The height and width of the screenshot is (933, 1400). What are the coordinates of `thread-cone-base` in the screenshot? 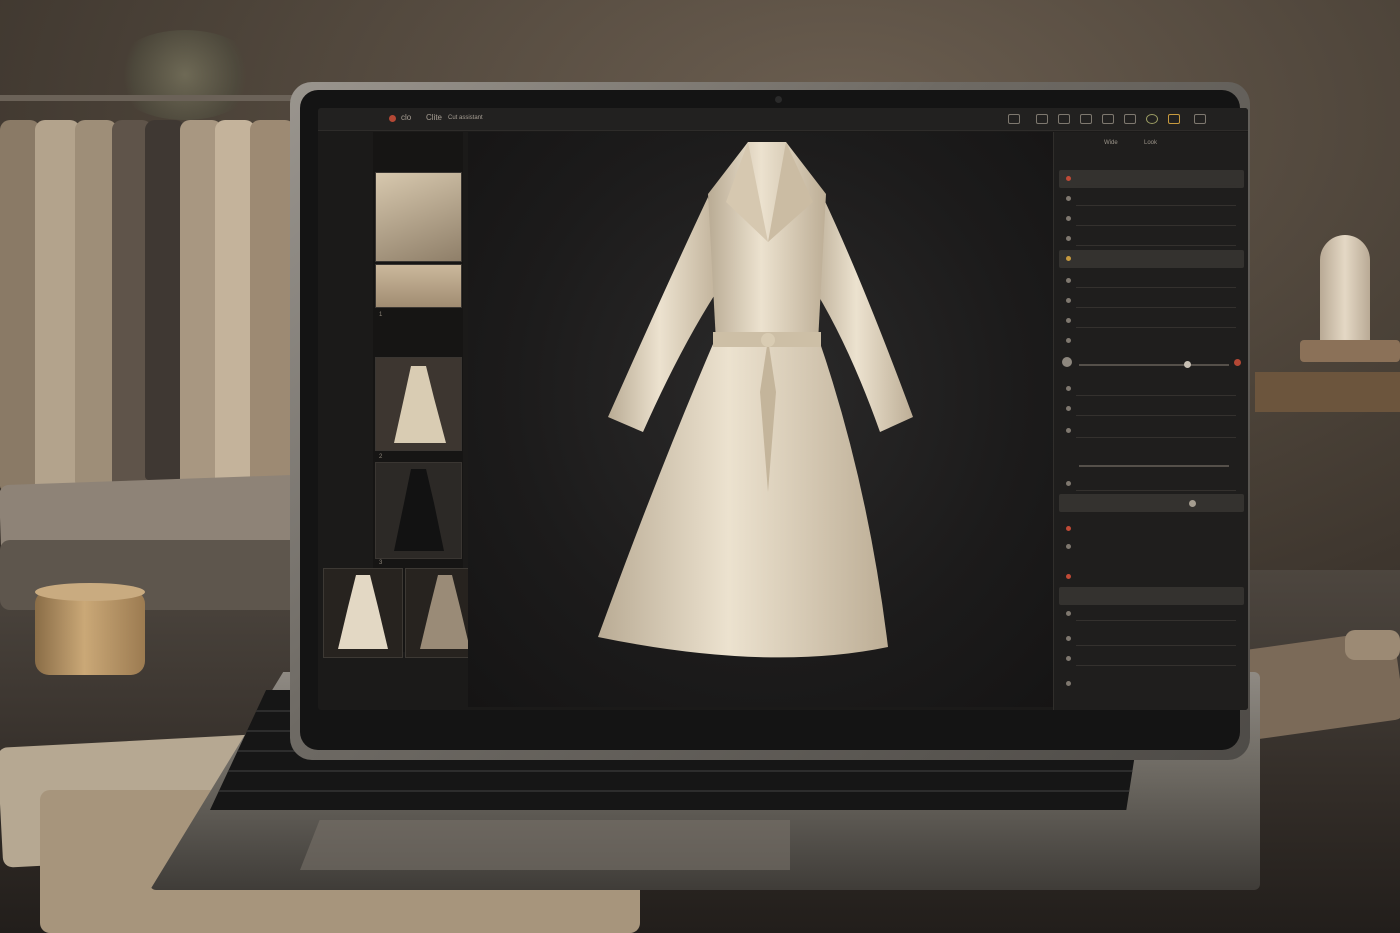 It's located at (1350, 351).